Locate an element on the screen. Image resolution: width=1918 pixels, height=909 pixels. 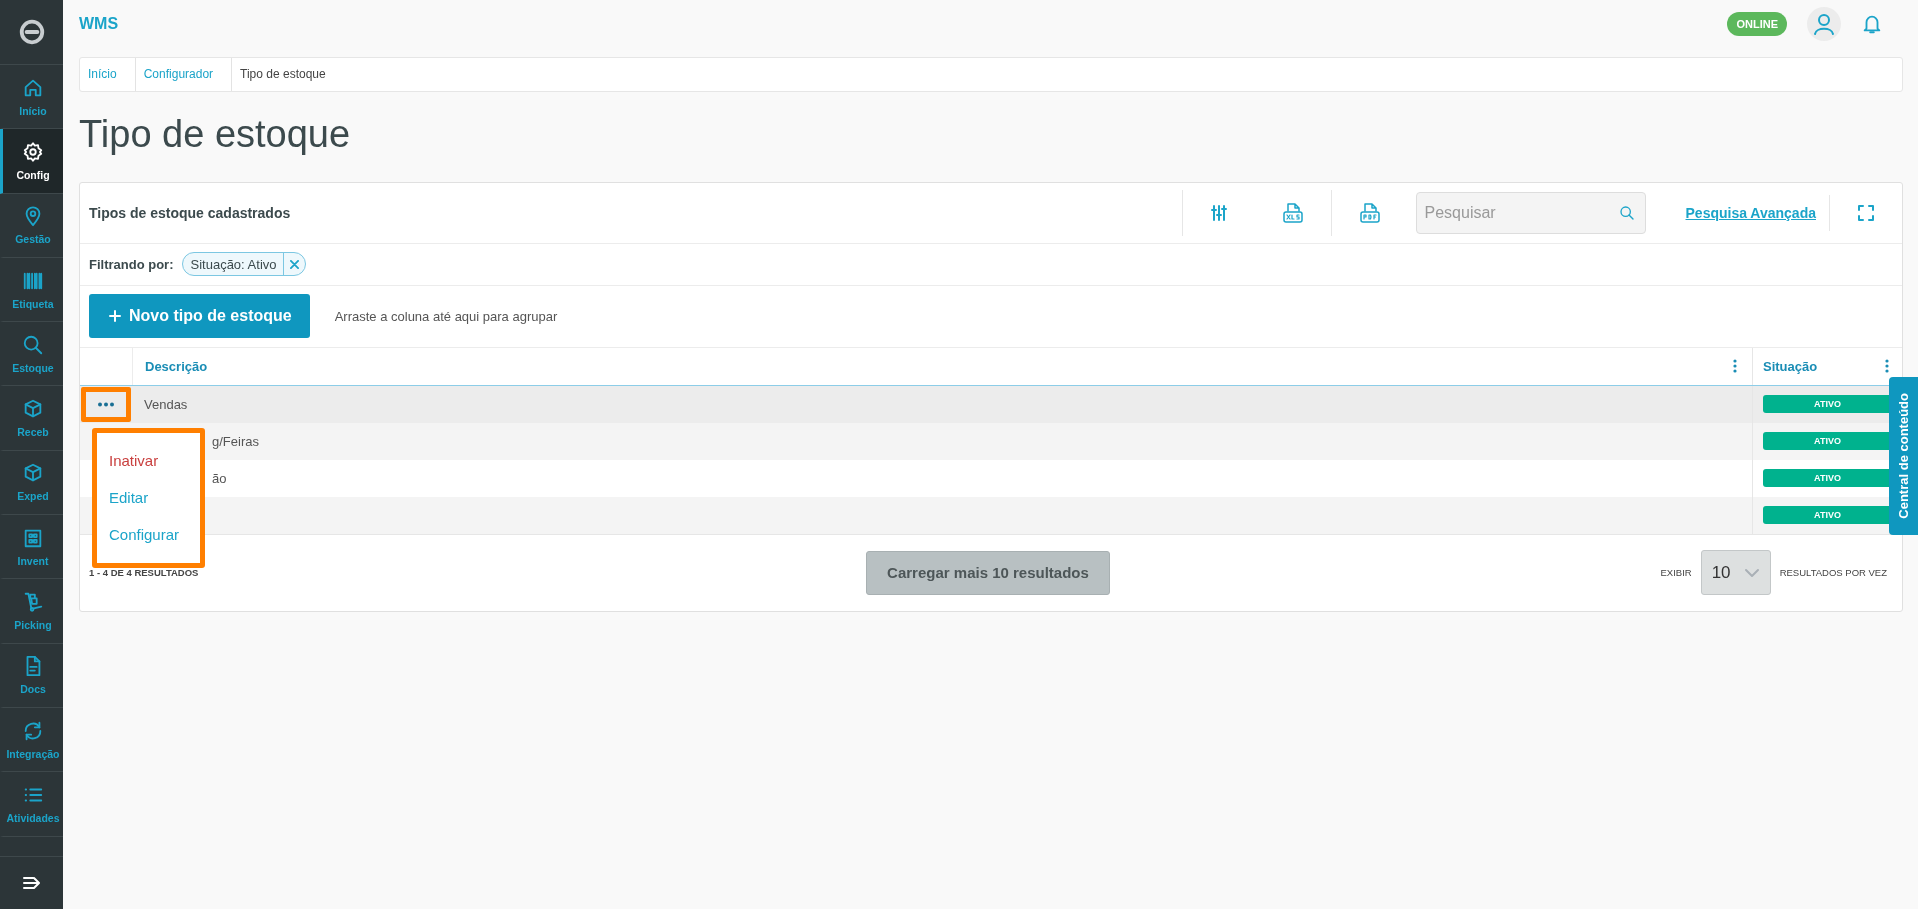
filter-chip-label: Situação: Ativo is located at coordinates (233, 264).